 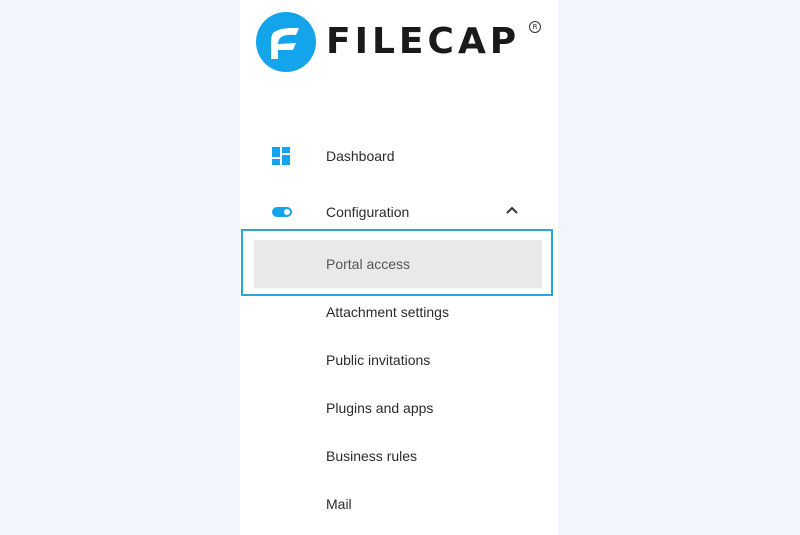 I want to click on sidebar-item-label: Public invitations, so click(x=378, y=360).